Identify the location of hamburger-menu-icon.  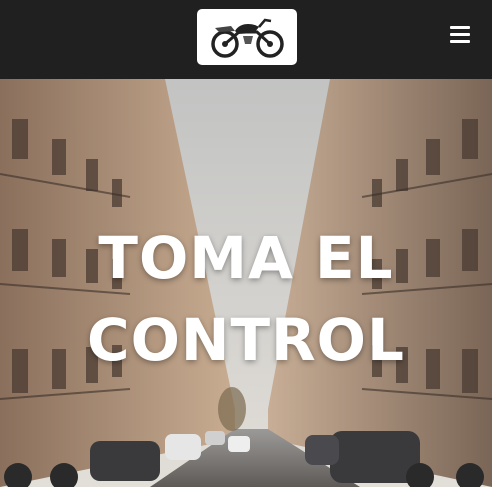
(461, 34).